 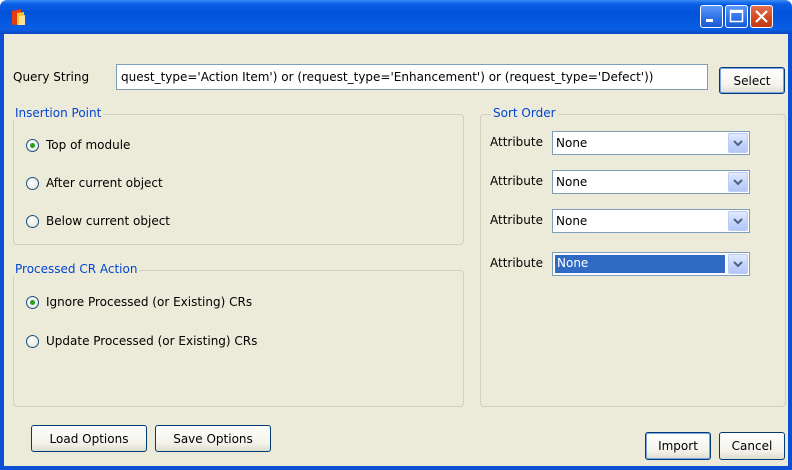 What do you see at coordinates (51, 77) in the screenshot?
I see `query-string-label: Query String` at bounding box center [51, 77].